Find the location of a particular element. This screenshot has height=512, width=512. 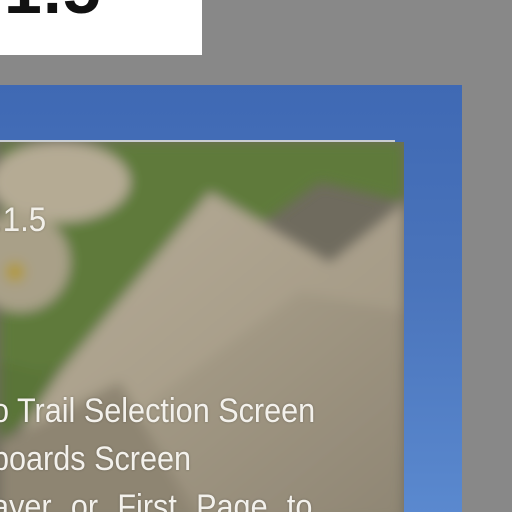

menu-item-leaderboards: boards Screen is located at coordinates (95, 459).